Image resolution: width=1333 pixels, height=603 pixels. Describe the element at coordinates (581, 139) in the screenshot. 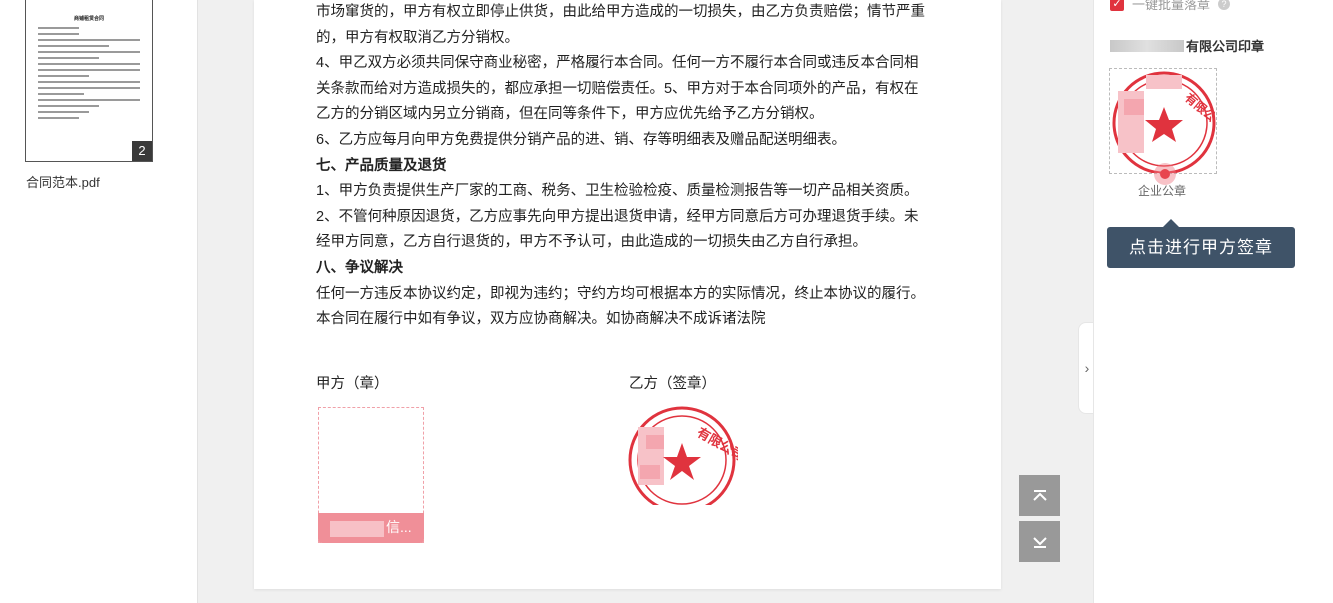

I see `doc-line: 6、乙方应每月向甲方免费提供分销产品的进、销、存等明细表及赠品配送明细表。` at that location.